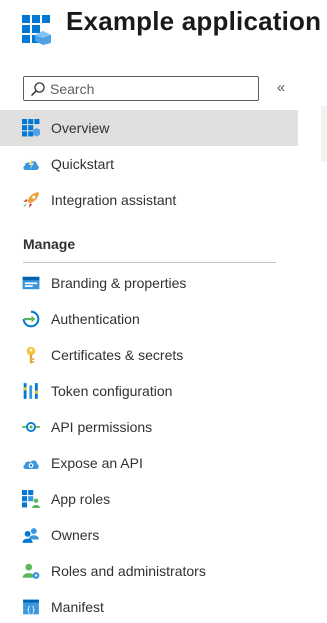 The width and height of the screenshot is (327, 623). I want to click on roles-admin-icon, so click(31, 571).